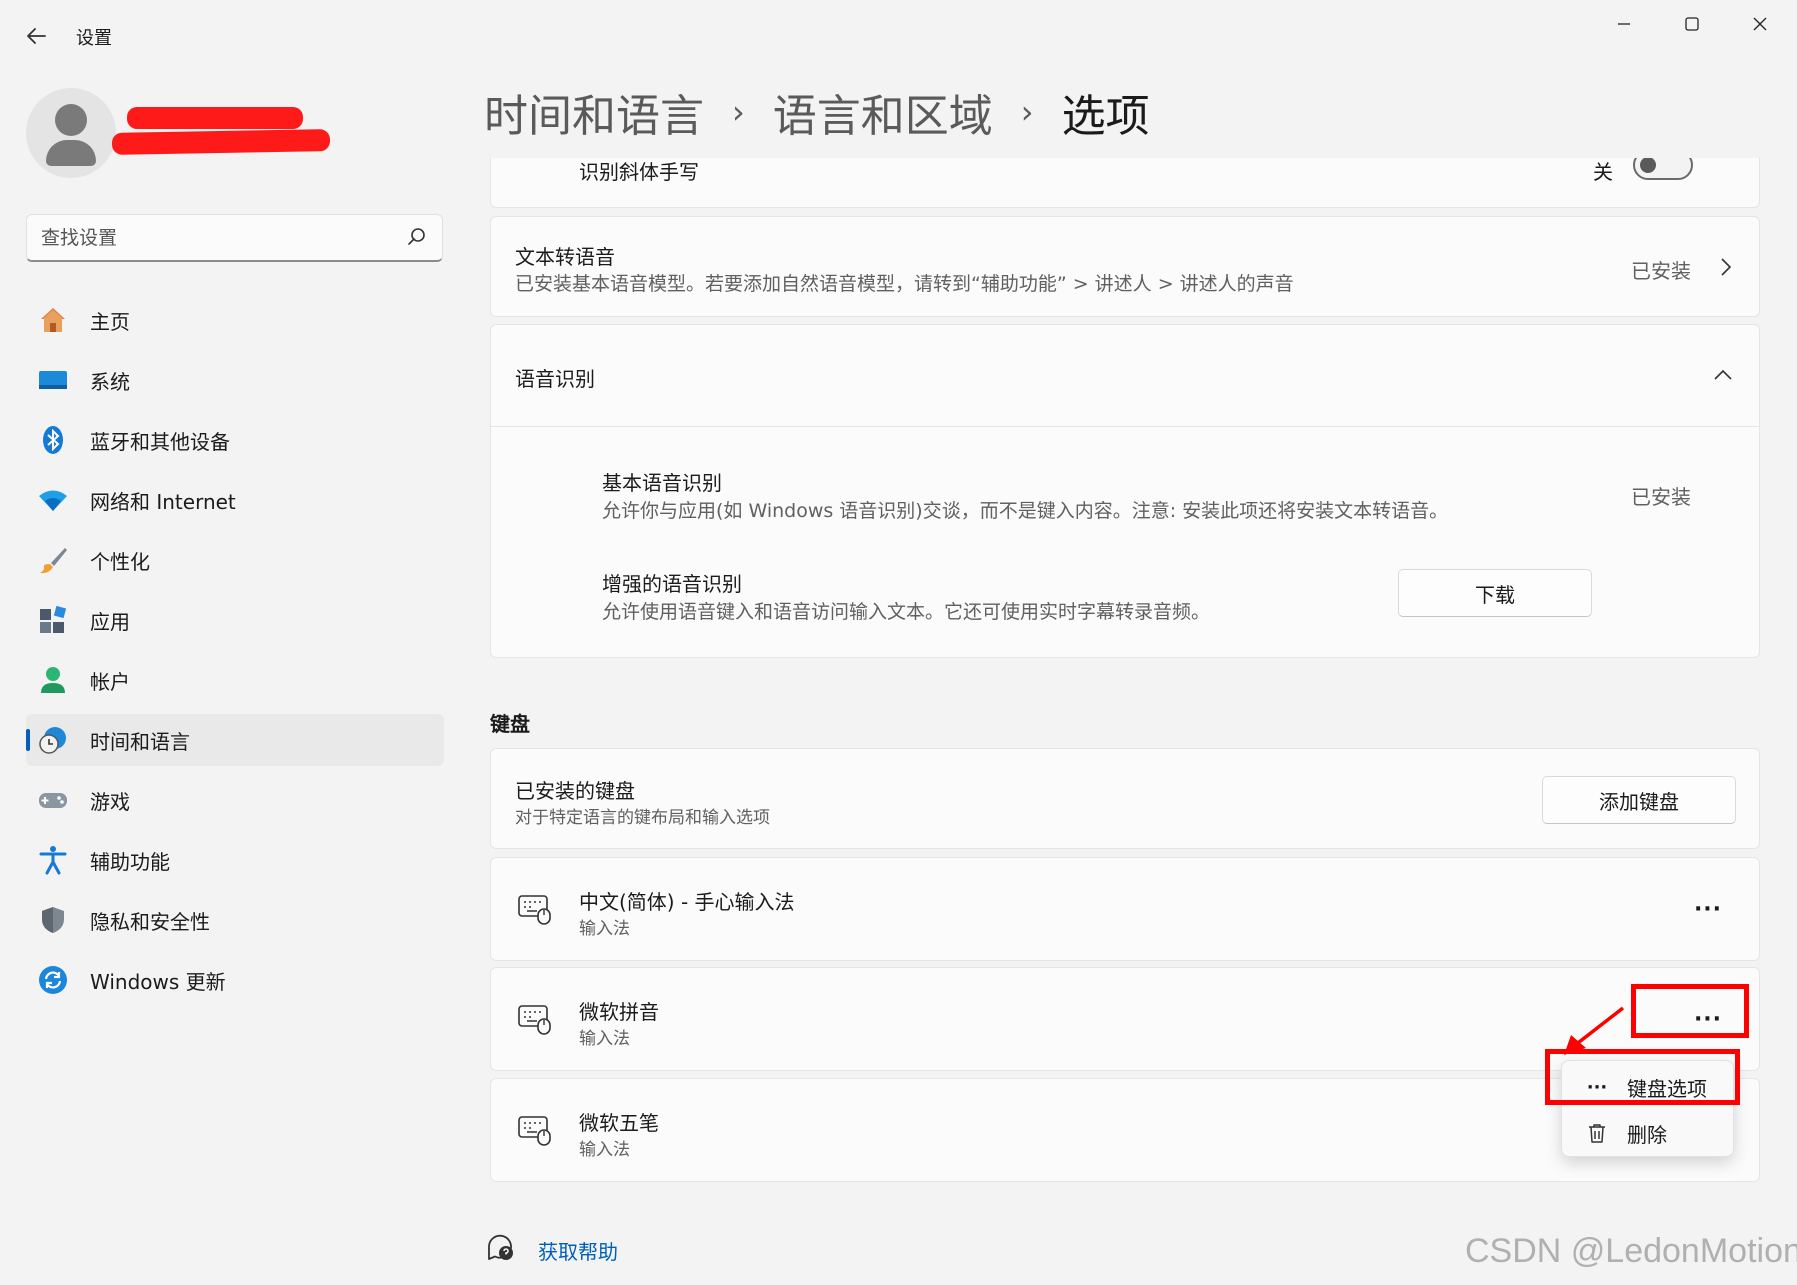 This screenshot has height=1285, width=1797. I want to click on avatar, so click(71, 133).